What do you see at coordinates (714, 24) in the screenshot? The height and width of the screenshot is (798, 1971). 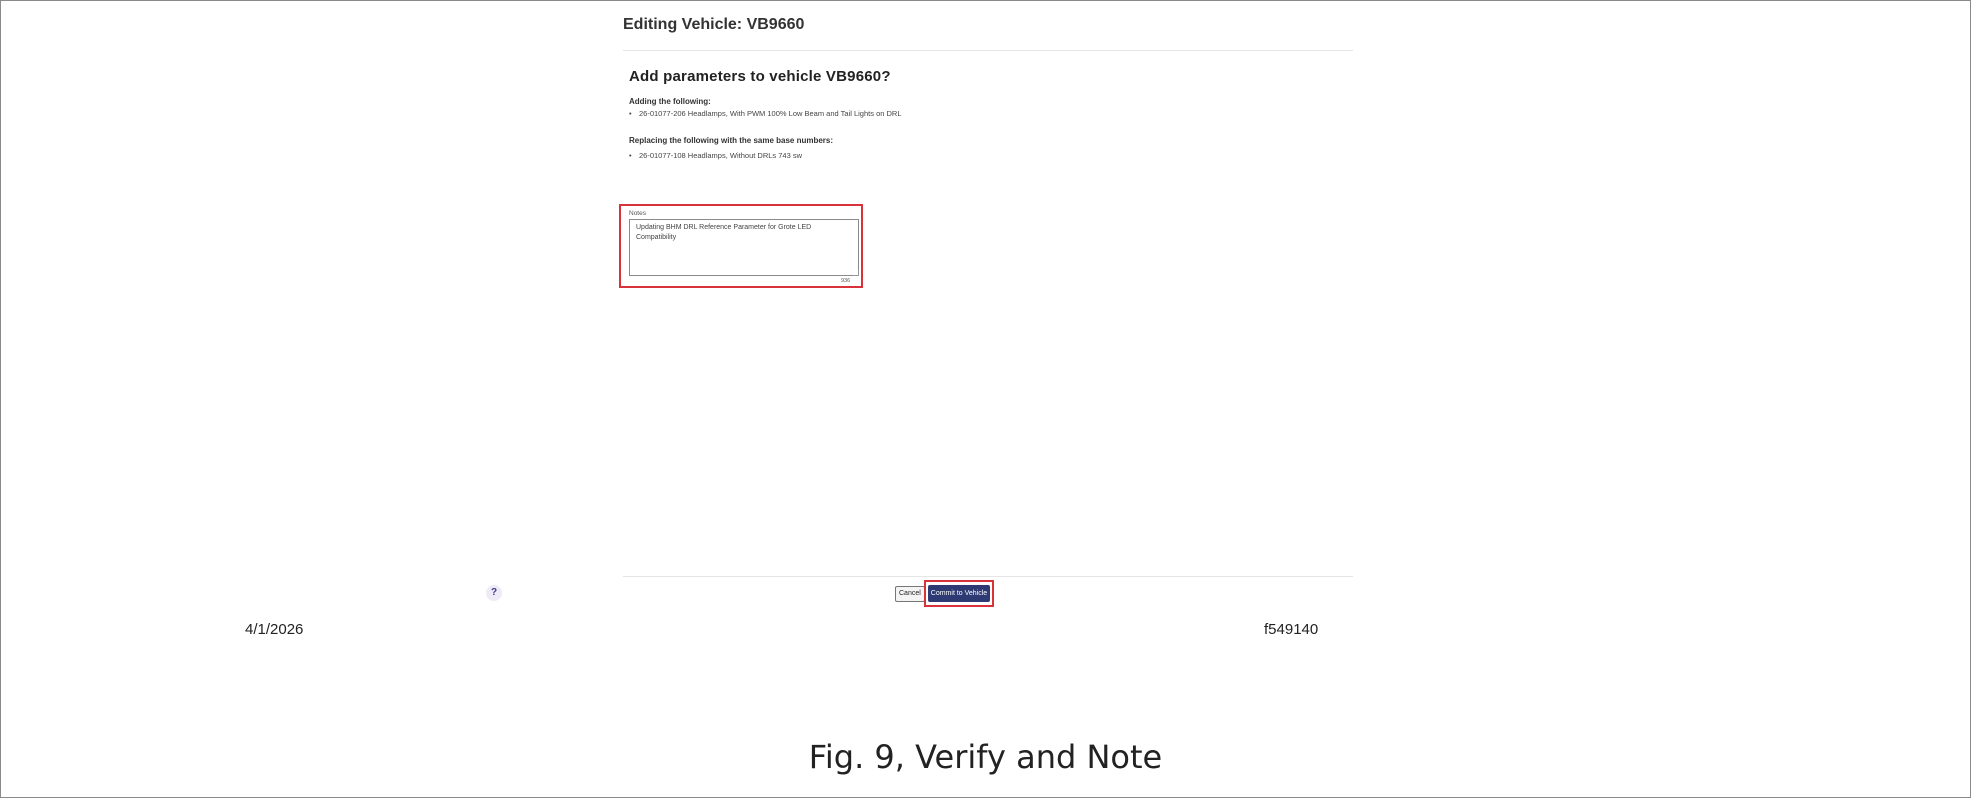 I see `page-title: Editing Vehicle: VB9660` at bounding box center [714, 24].